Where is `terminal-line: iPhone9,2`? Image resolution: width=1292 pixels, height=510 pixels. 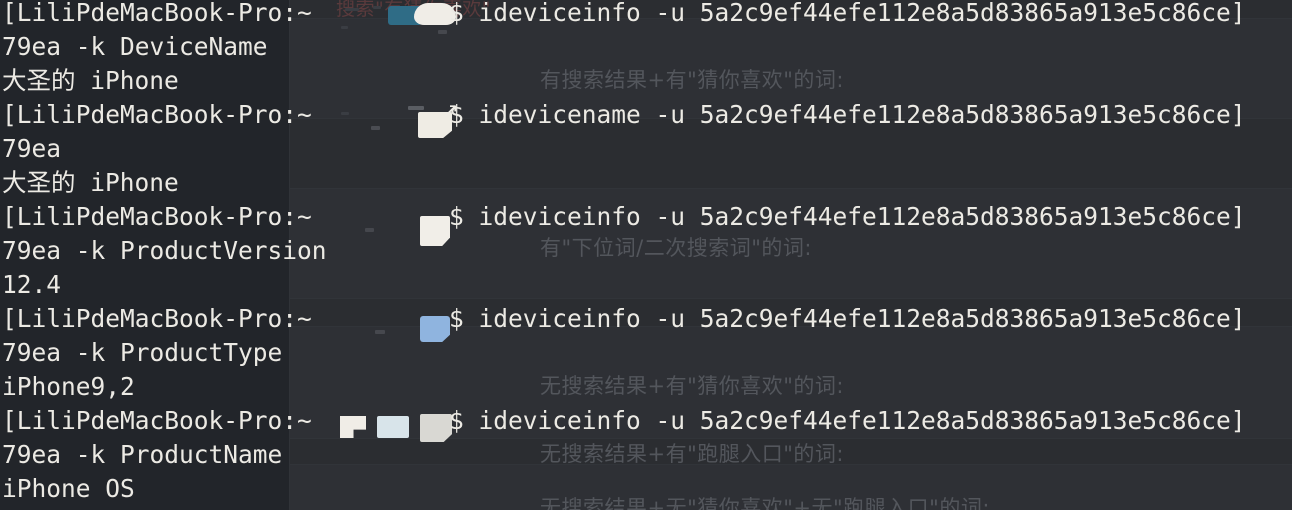
terminal-line: iPhone9,2 is located at coordinates (68, 386).